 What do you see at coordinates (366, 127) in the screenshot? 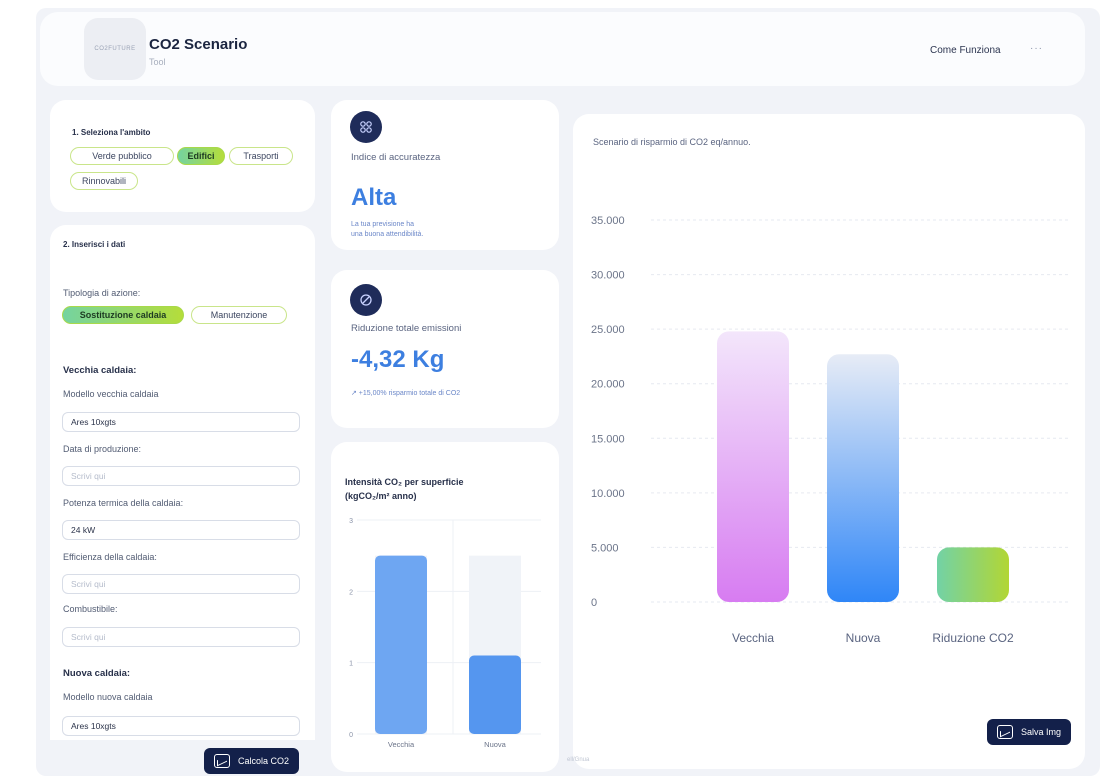
I see `gauge-icon` at bounding box center [366, 127].